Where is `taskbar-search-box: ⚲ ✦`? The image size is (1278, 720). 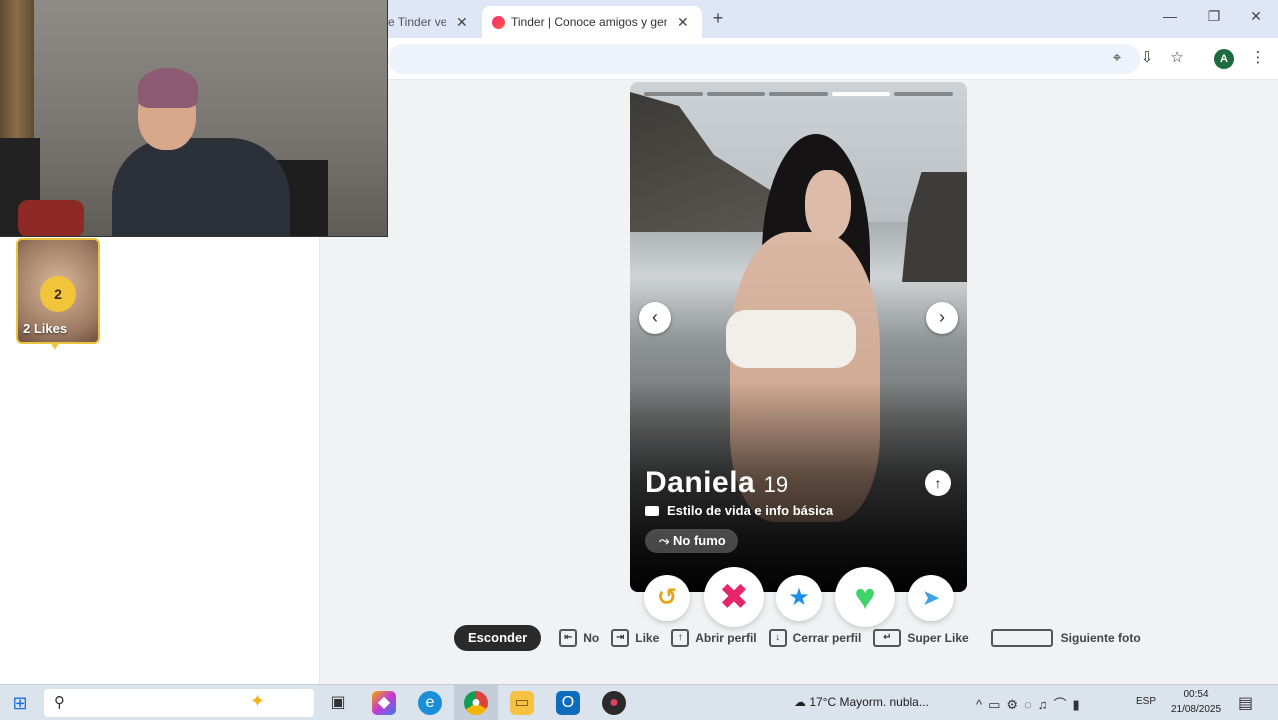
taskbar-search-box: ⚲ ✦ is located at coordinates (179, 703).